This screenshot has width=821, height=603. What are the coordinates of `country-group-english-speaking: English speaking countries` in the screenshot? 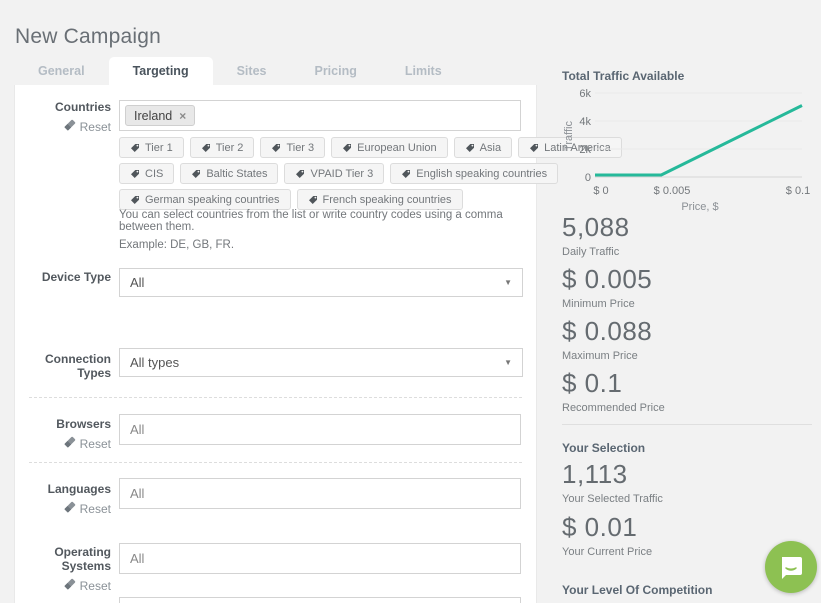 It's located at (474, 173).